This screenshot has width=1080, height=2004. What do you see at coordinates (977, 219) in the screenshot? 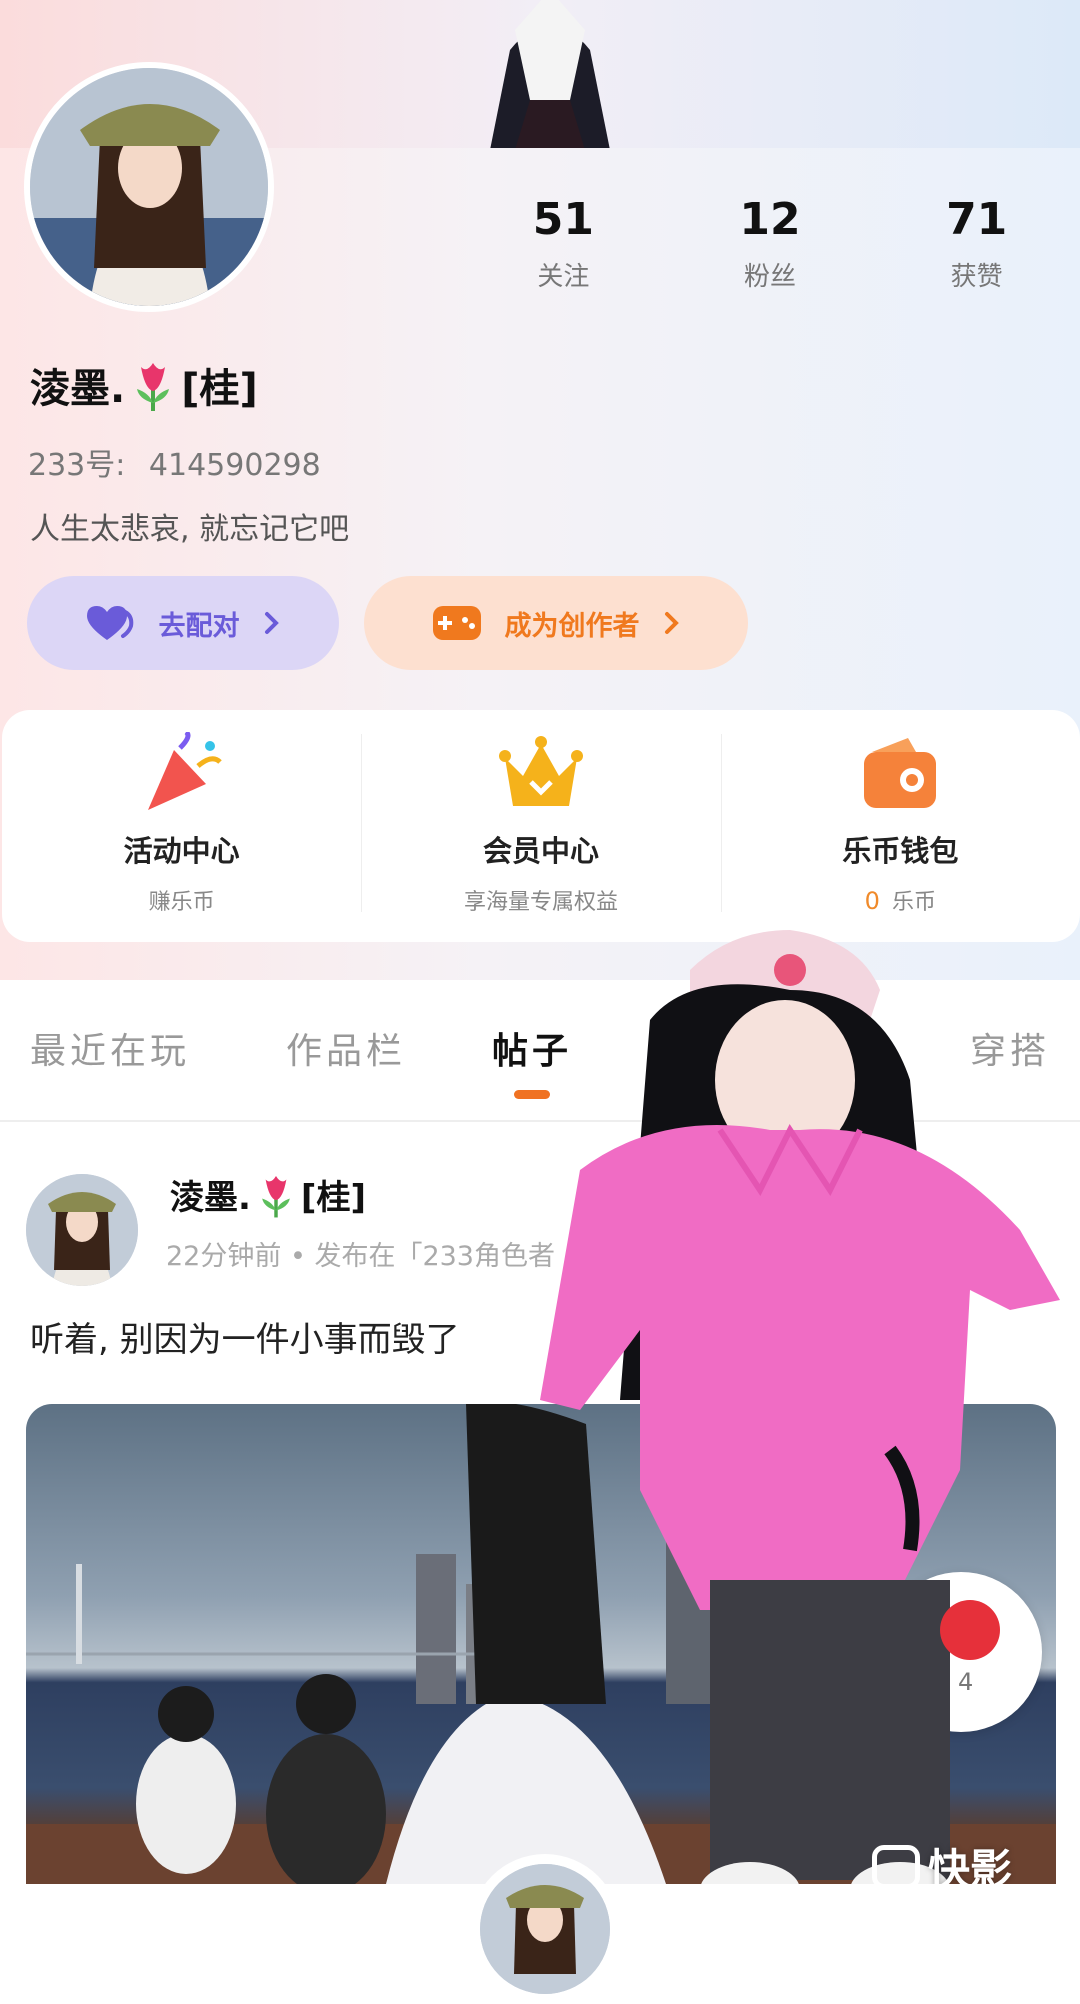
I see `stat-value: 71` at bounding box center [977, 219].